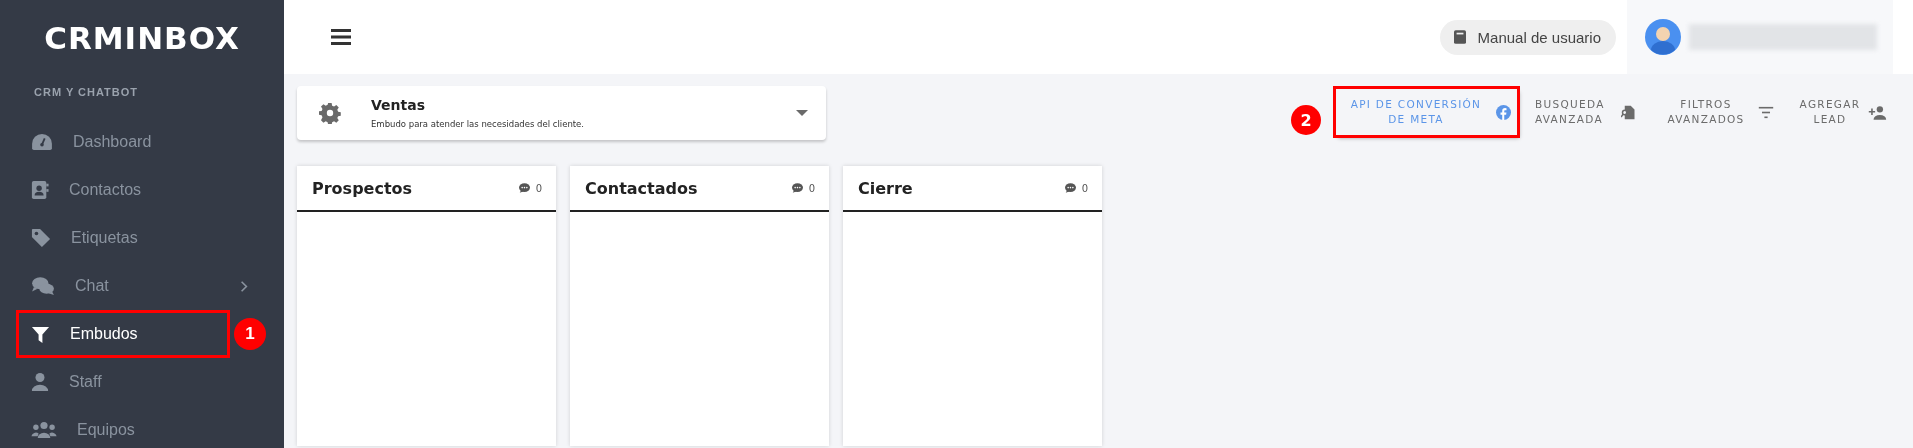 The image size is (1913, 448). Describe the element at coordinates (123, 190) in the screenshot. I see `sidebar-item: Contactos` at that location.